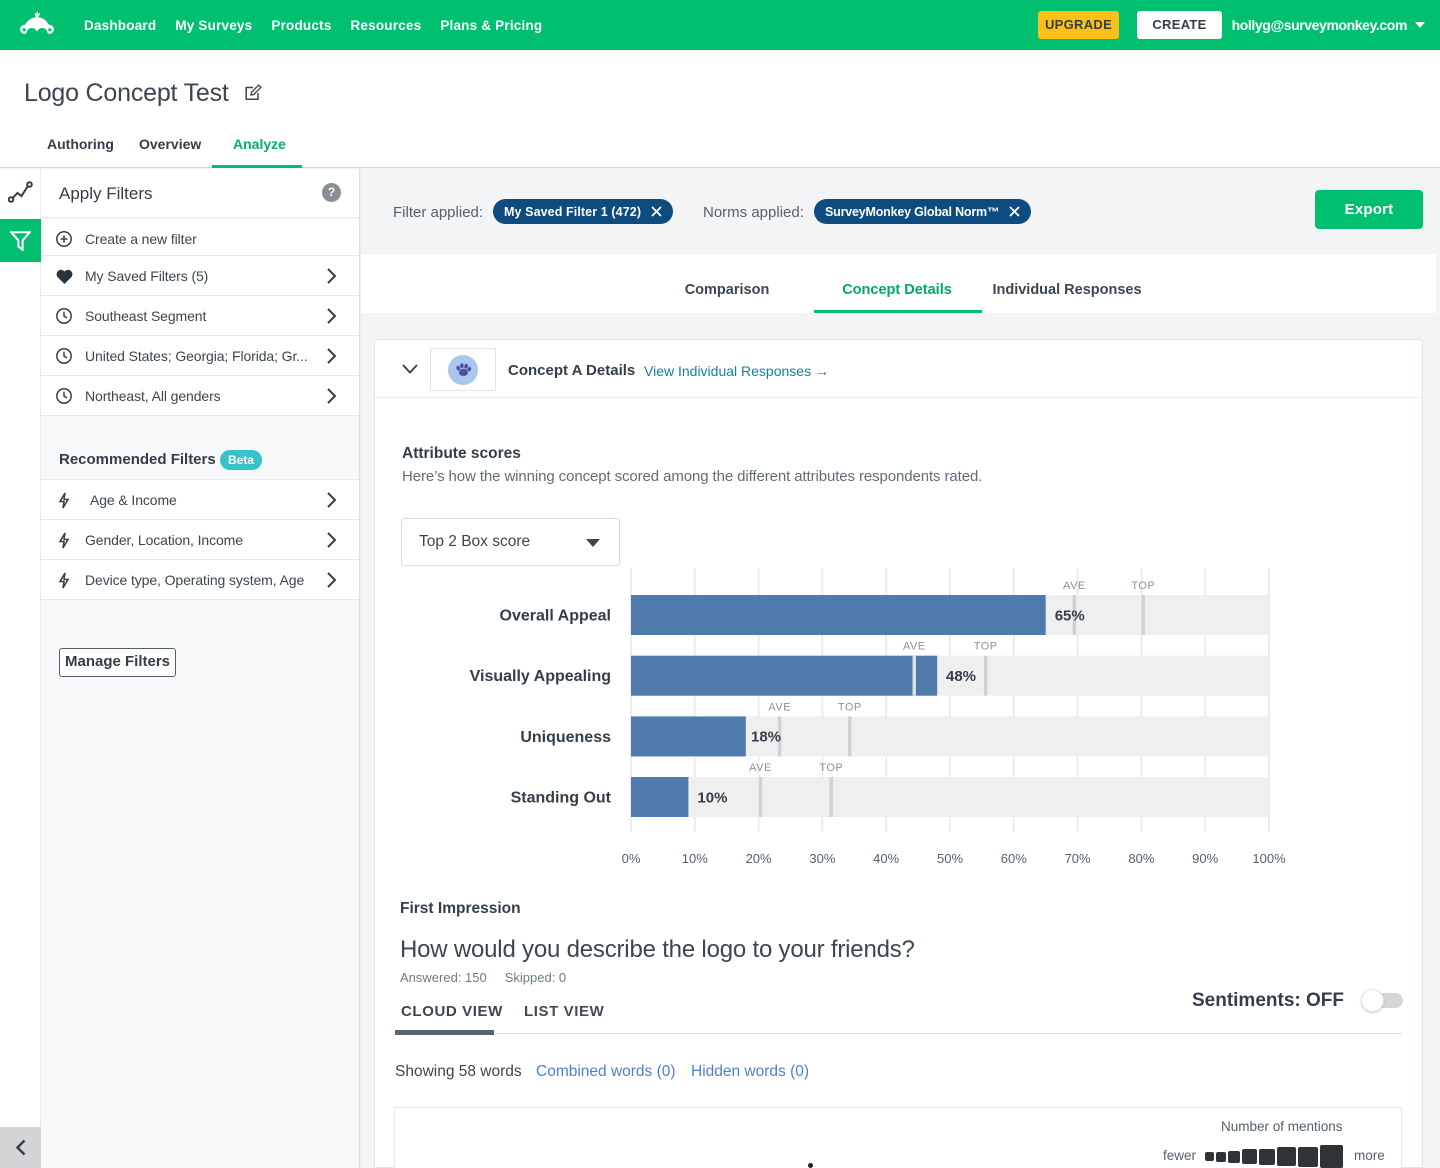  What do you see at coordinates (565, 737) in the screenshot?
I see `svg-text: Uniqueness` at bounding box center [565, 737].